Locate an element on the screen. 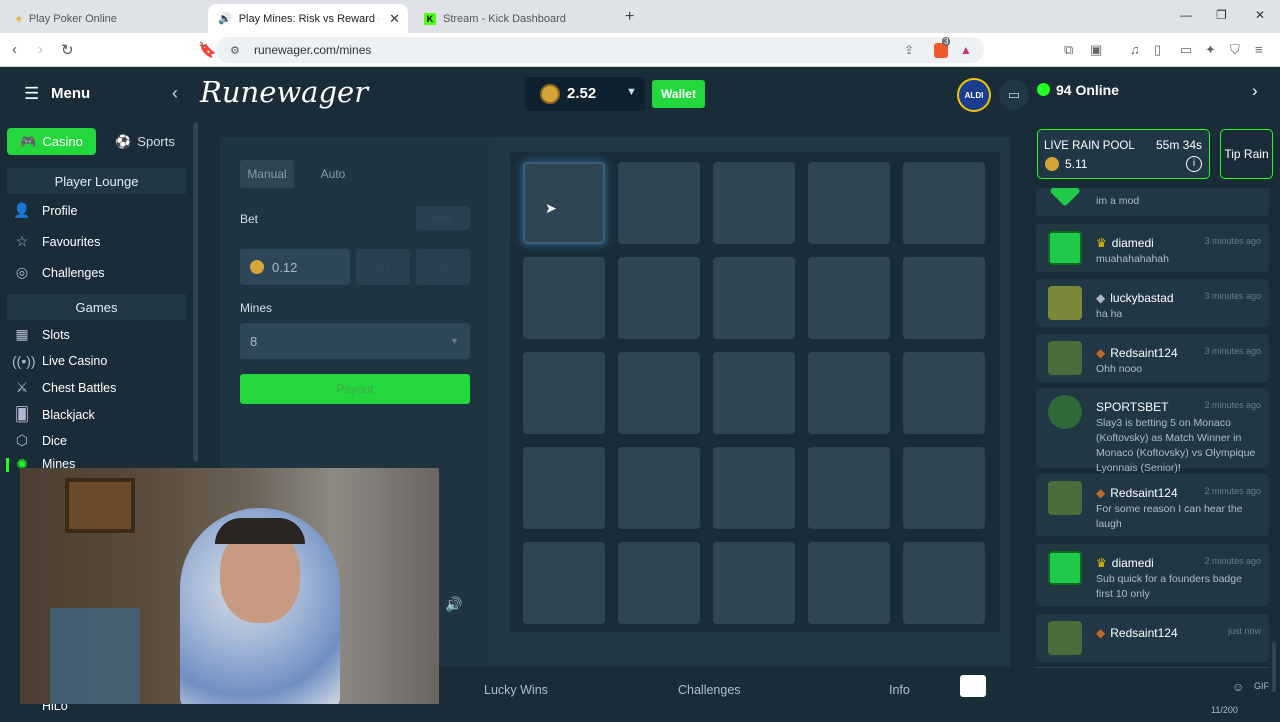  tab-kick: K Stream - Kick Dashboard is located at coordinates (514, 18).